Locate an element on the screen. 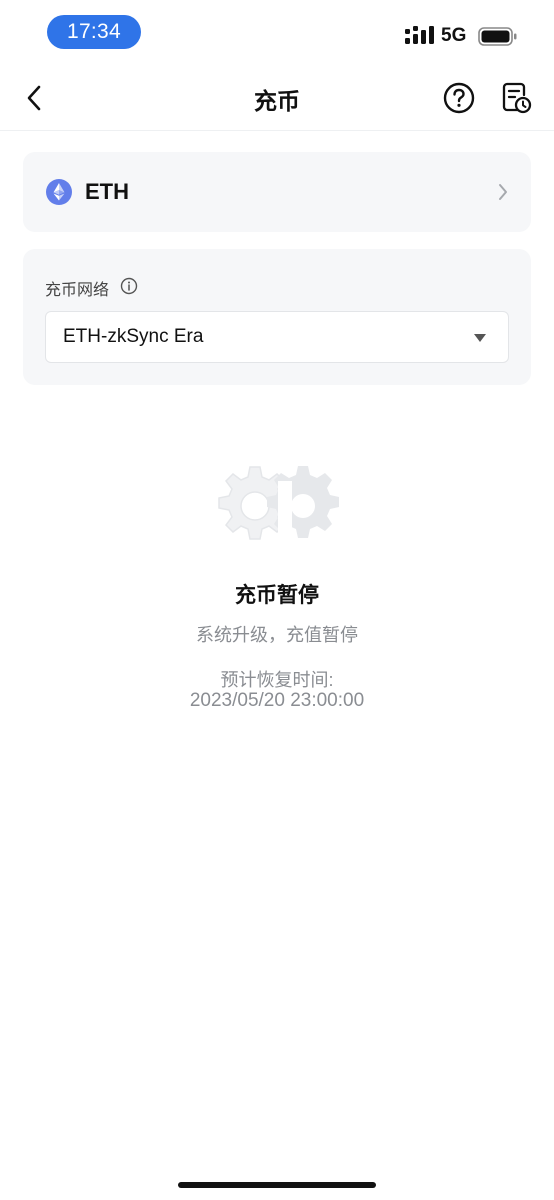 Image resolution: width=554 pixels, height=1200 pixels. help-button is located at coordinates (459, 98).